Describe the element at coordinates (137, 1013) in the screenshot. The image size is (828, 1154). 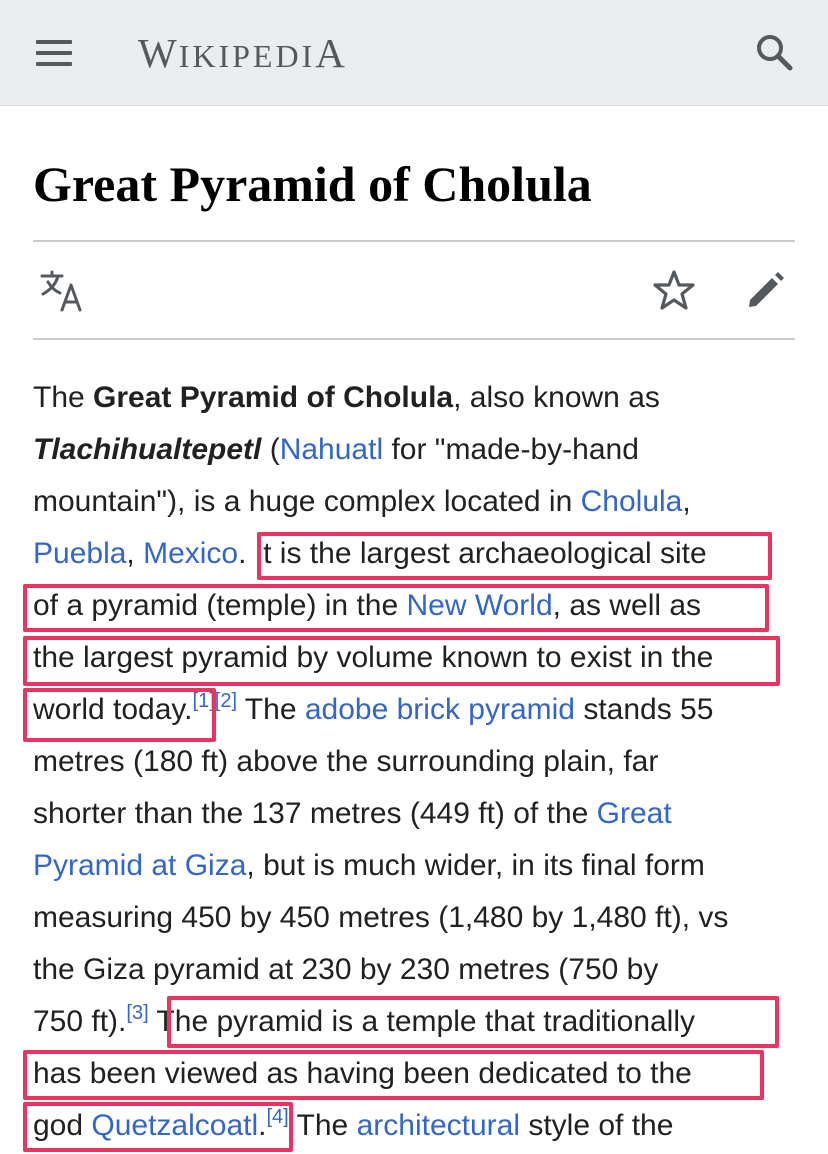
I see `citation-3: [3]` at that location.